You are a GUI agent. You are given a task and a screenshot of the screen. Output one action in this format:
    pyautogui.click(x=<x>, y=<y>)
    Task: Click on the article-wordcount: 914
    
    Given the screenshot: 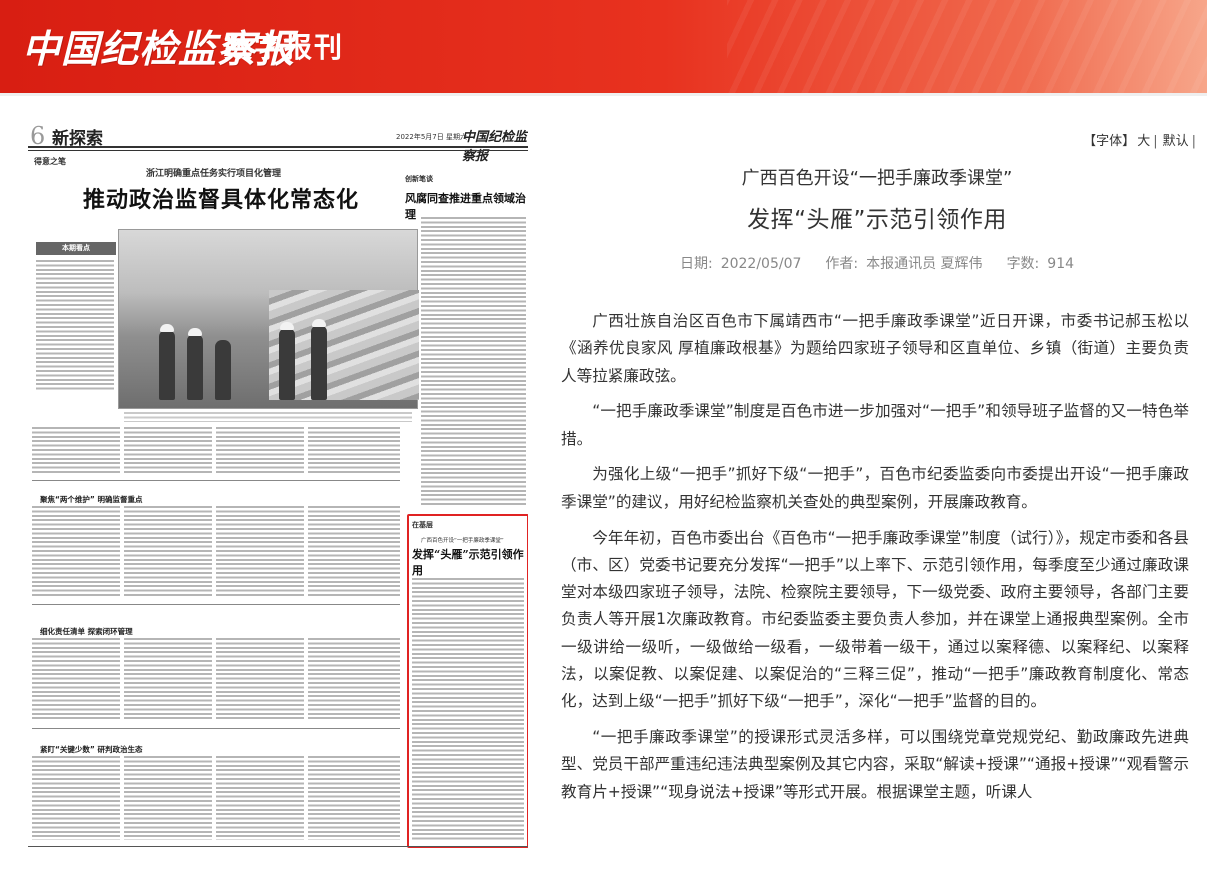 What is the action you would take?
    pyautogui.click(x=1061, y=264)
    